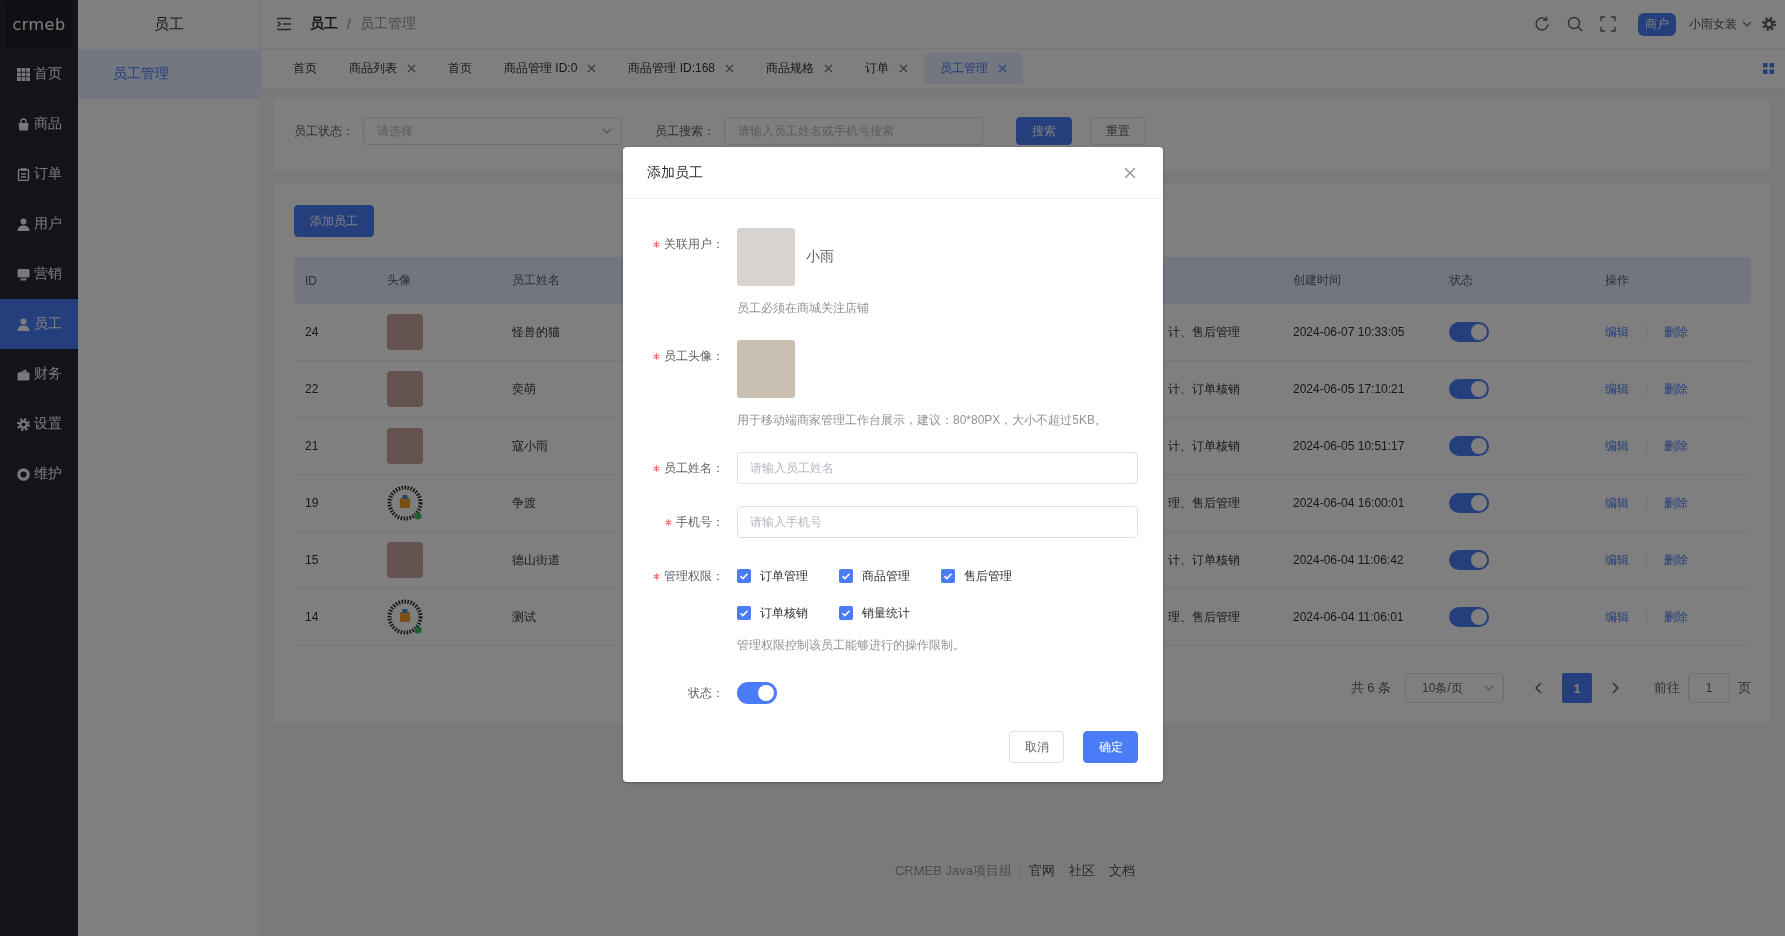 This screenshot has width=1785, height=936. What do you see at coordinates (324, 131) in the screenshot?
I see `field-label: 员工状态：` at bounding box center [324, 131].